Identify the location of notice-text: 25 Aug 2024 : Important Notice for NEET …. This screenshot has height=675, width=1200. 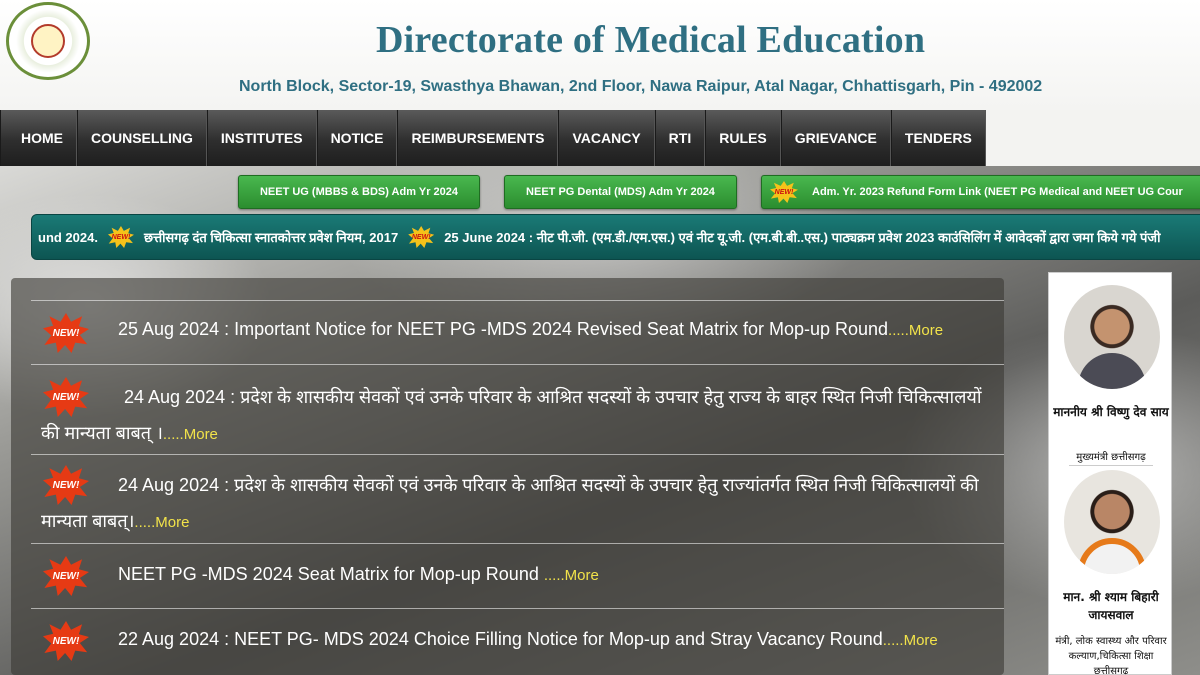
(530, 330).